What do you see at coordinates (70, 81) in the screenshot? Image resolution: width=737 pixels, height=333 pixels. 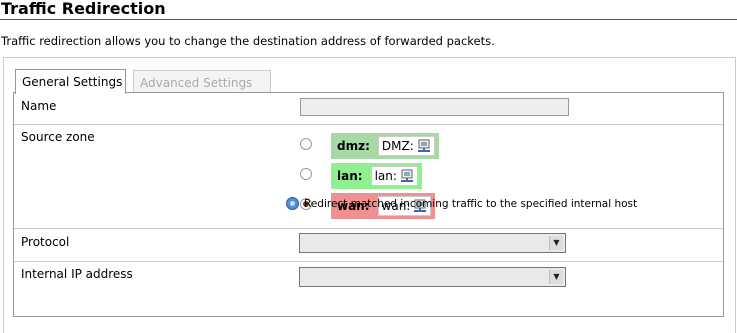 I see `tab-general-settings: General Settings` at bounding box center [70, 81].